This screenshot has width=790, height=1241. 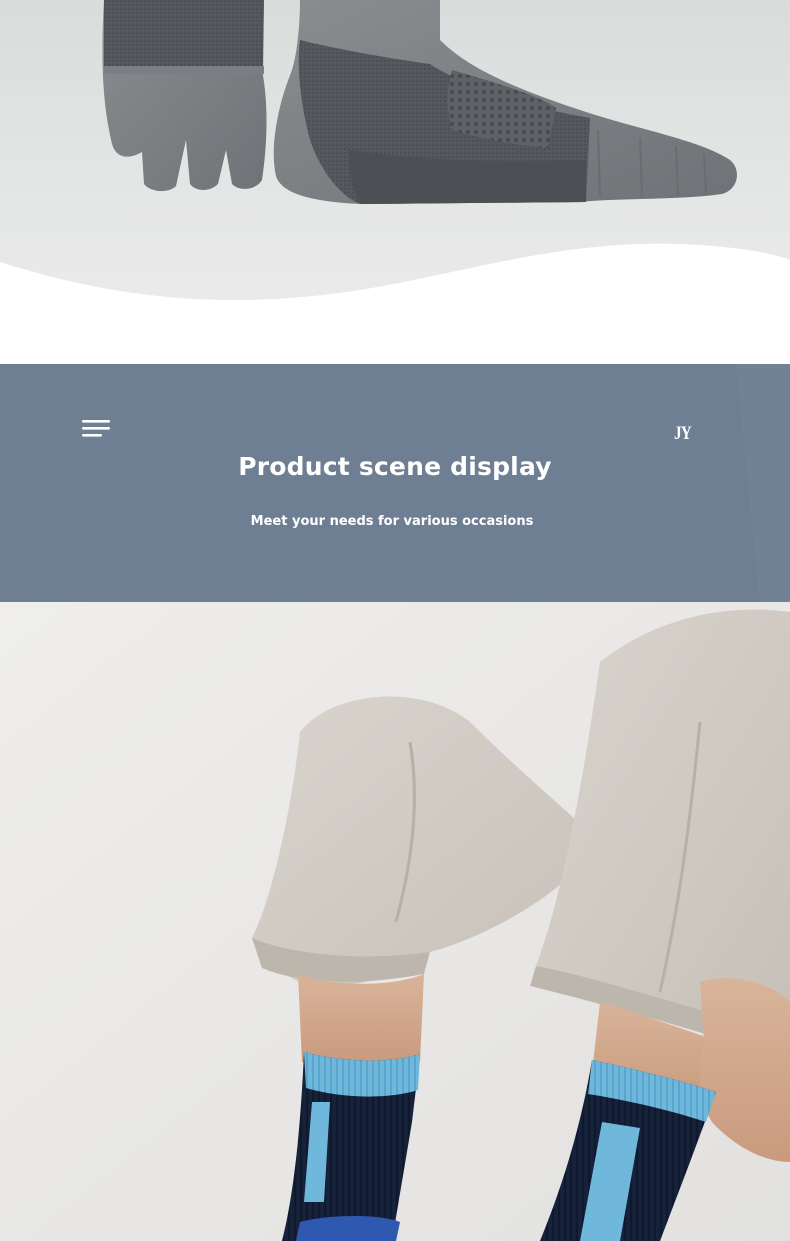 I want to click on menu-lines-icon, so click(x=96, y=428).